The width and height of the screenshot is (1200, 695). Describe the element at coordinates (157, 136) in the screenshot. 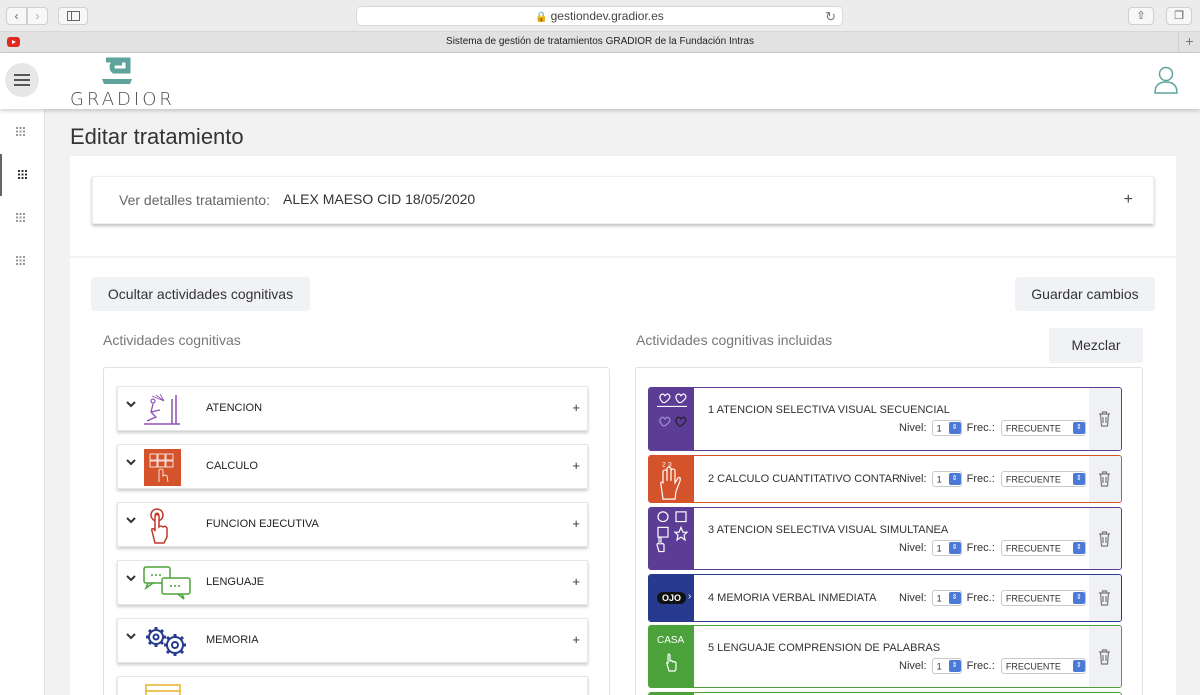

I see `page-title: Editar tratamiento` at that location.